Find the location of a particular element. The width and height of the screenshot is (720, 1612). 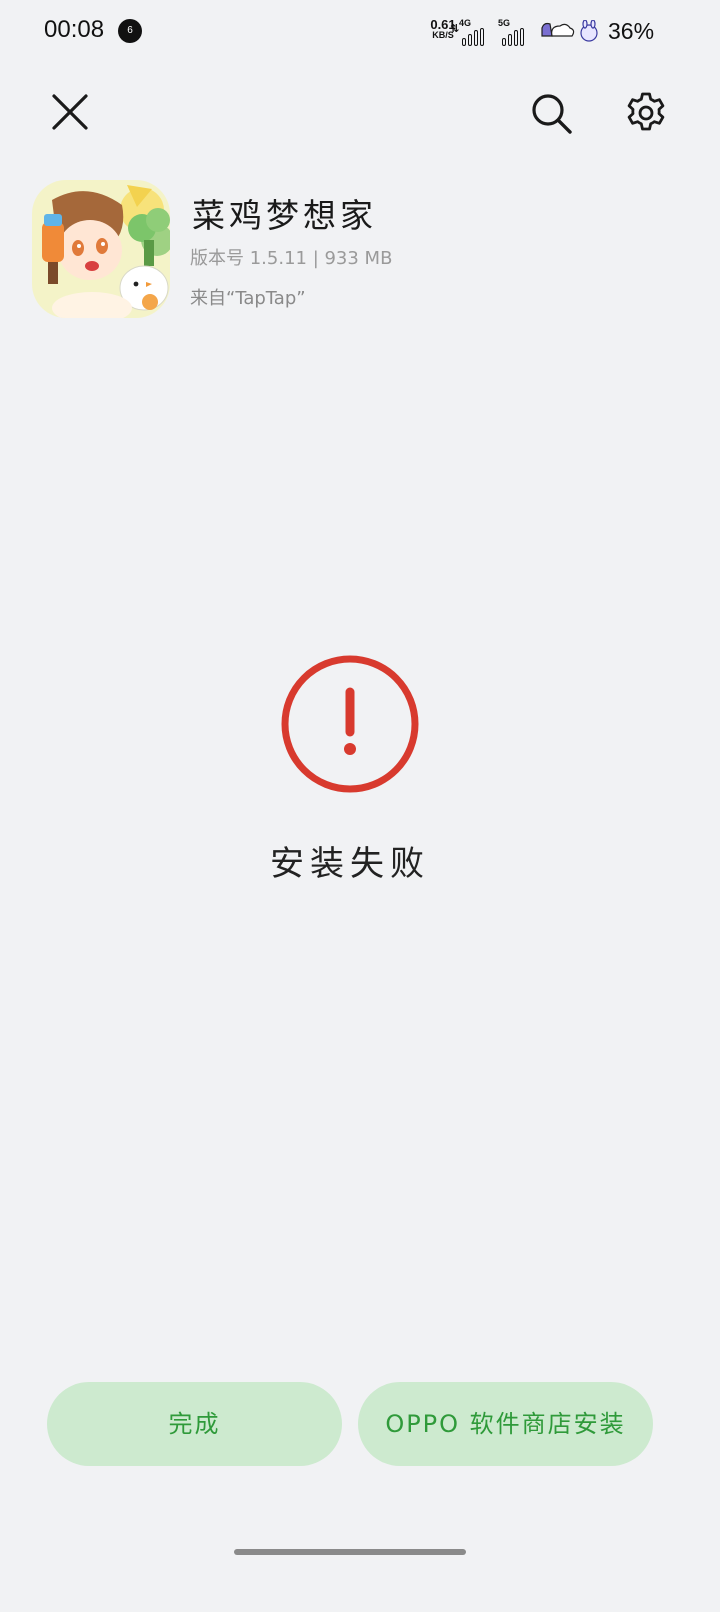

app-icon is located at coordinates (101, 249).